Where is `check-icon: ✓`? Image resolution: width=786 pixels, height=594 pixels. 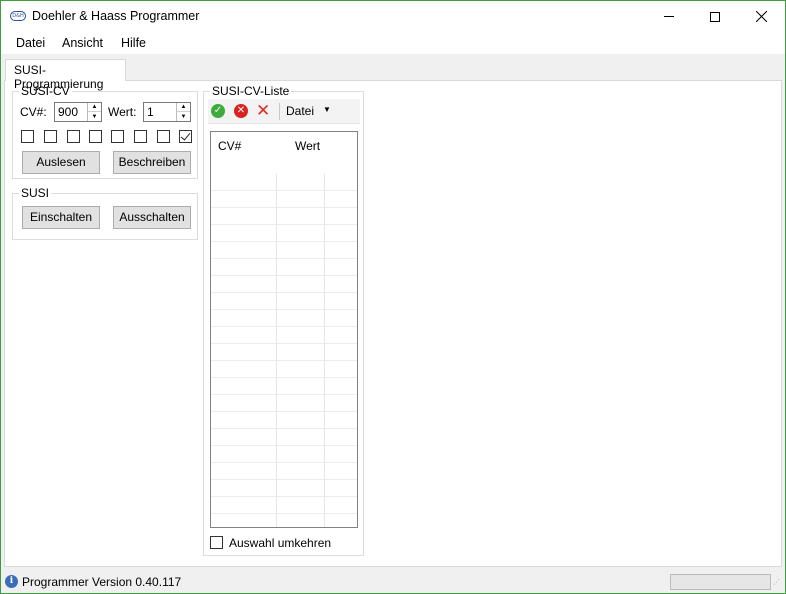 check-icon: ✓ is located at coordinates (218, 111).